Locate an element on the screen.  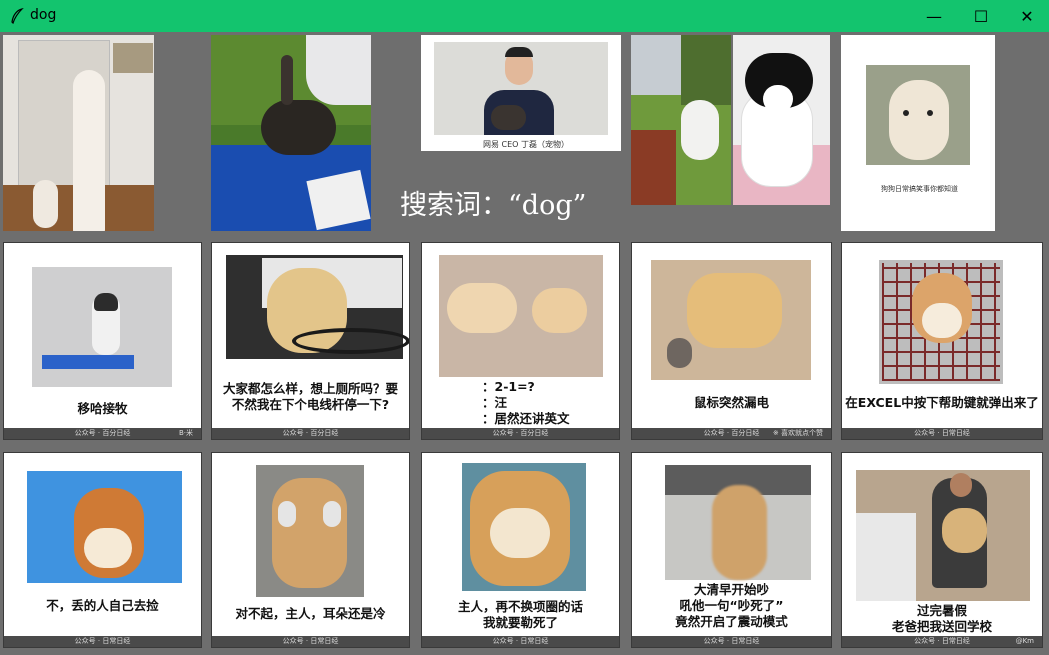
window-title: dog is located at coordinates (43, 15).